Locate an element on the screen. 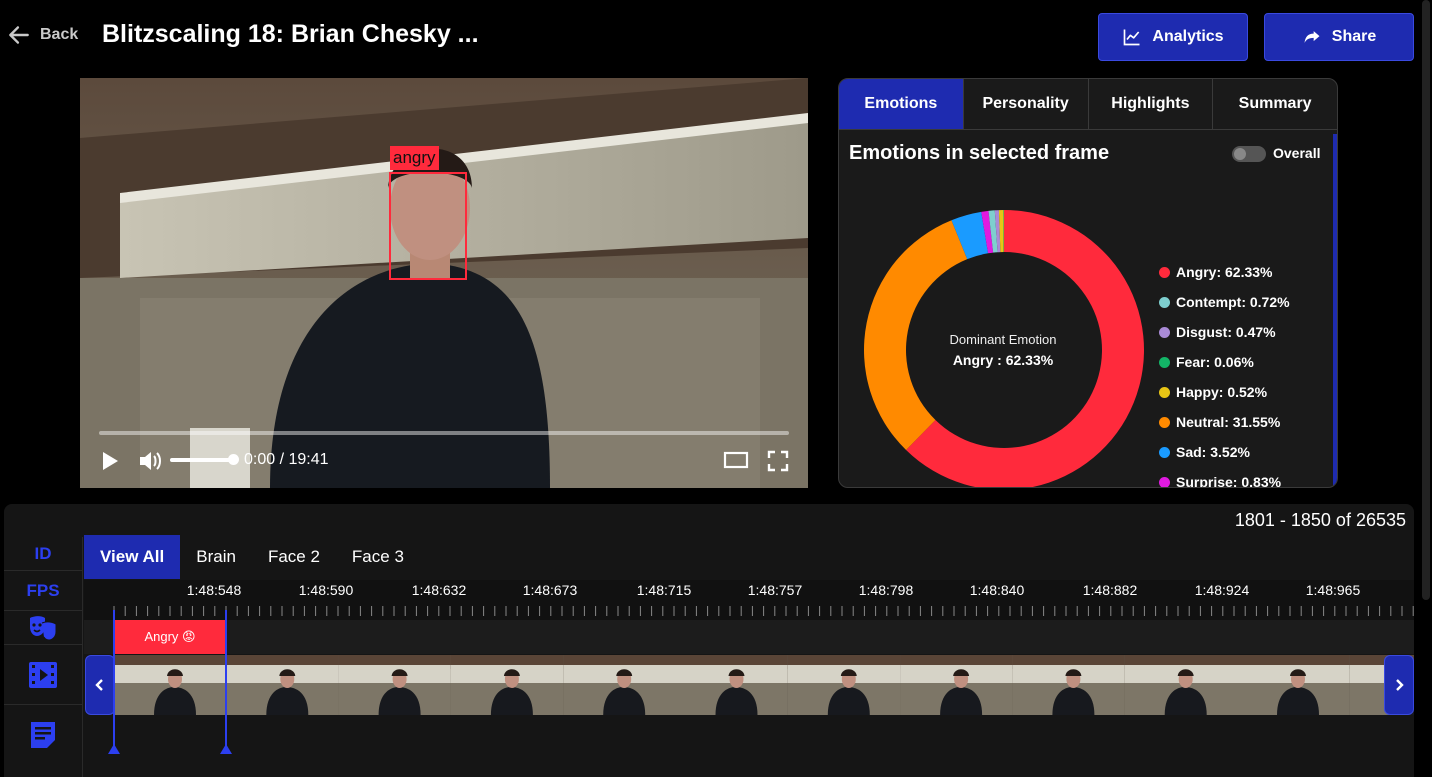 The image size is (1432, 777). legend-item-angry: Angry: 62.33% is located at coordinates (1224, 272).